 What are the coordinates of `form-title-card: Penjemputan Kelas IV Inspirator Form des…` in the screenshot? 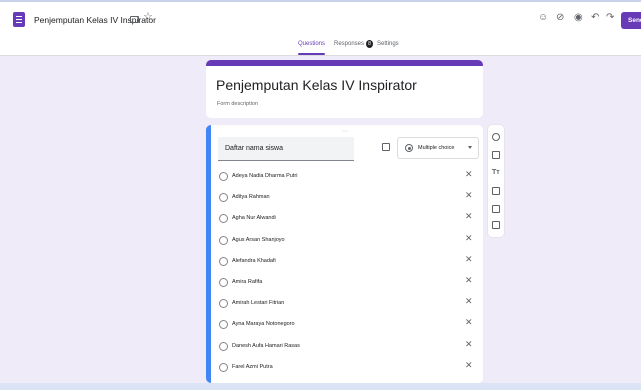 It's located at (344, 89).